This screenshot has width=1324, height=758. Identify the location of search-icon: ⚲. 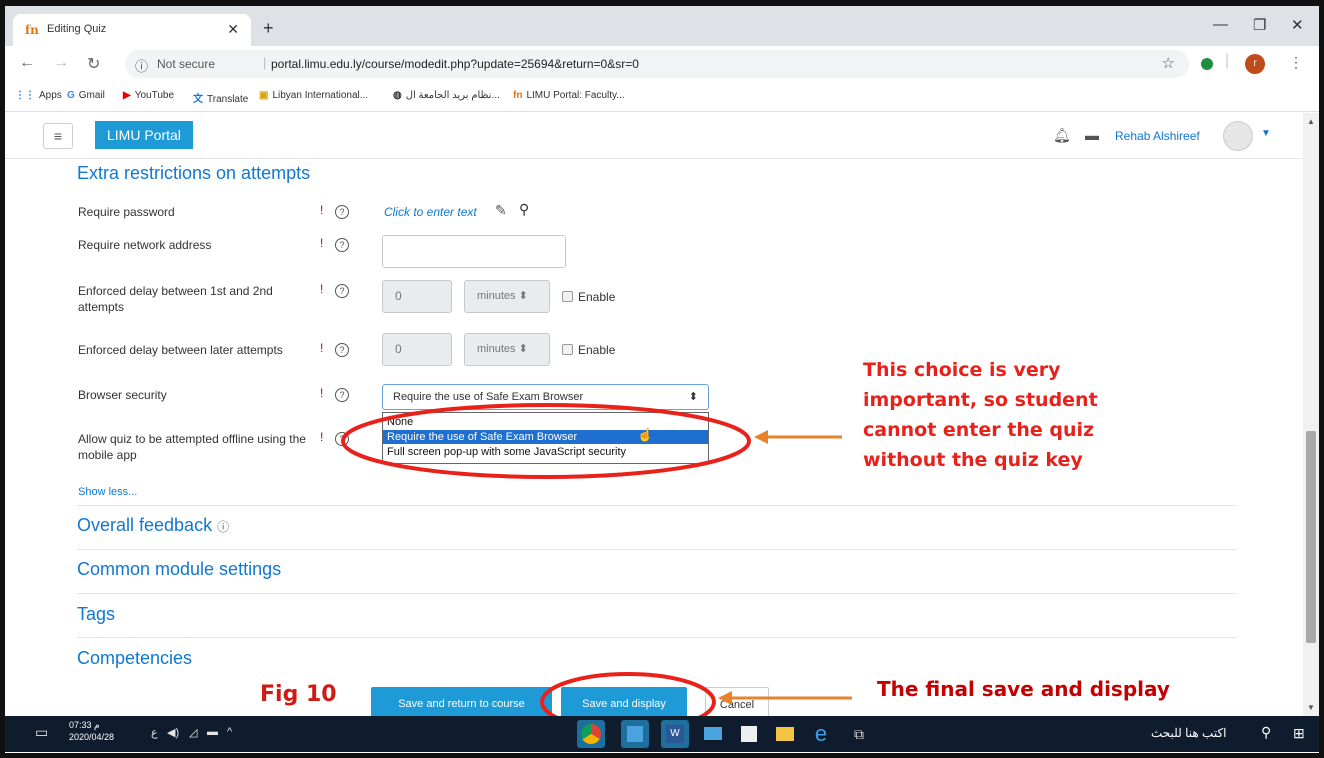
(1266, 732).